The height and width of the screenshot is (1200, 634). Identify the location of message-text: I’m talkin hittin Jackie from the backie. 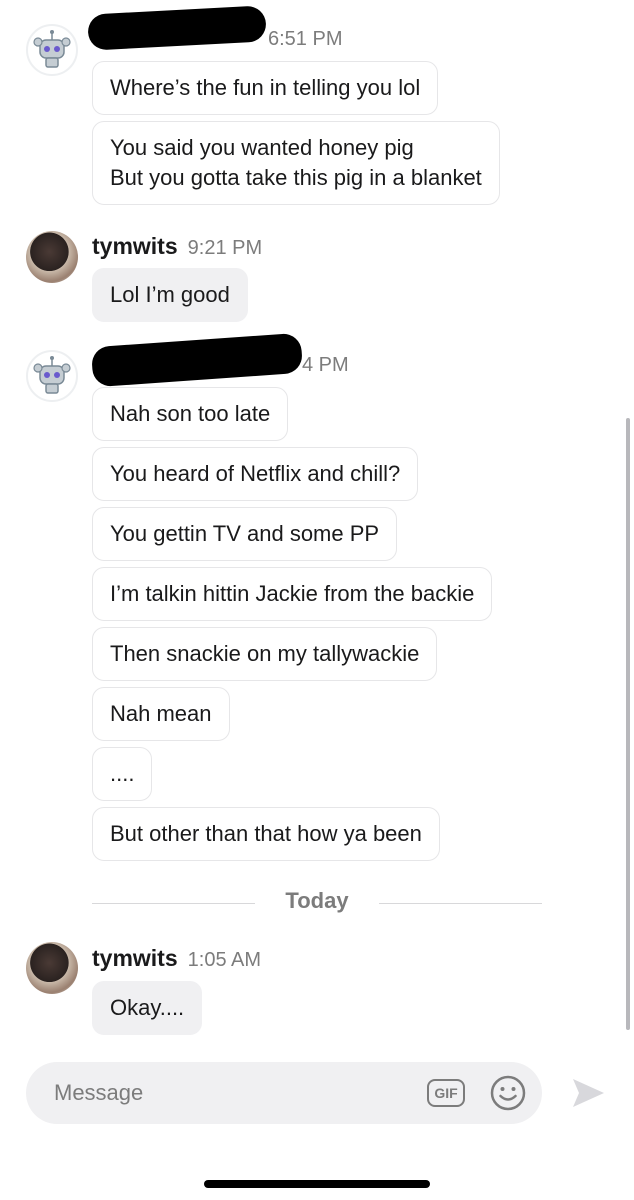
(292, 593).